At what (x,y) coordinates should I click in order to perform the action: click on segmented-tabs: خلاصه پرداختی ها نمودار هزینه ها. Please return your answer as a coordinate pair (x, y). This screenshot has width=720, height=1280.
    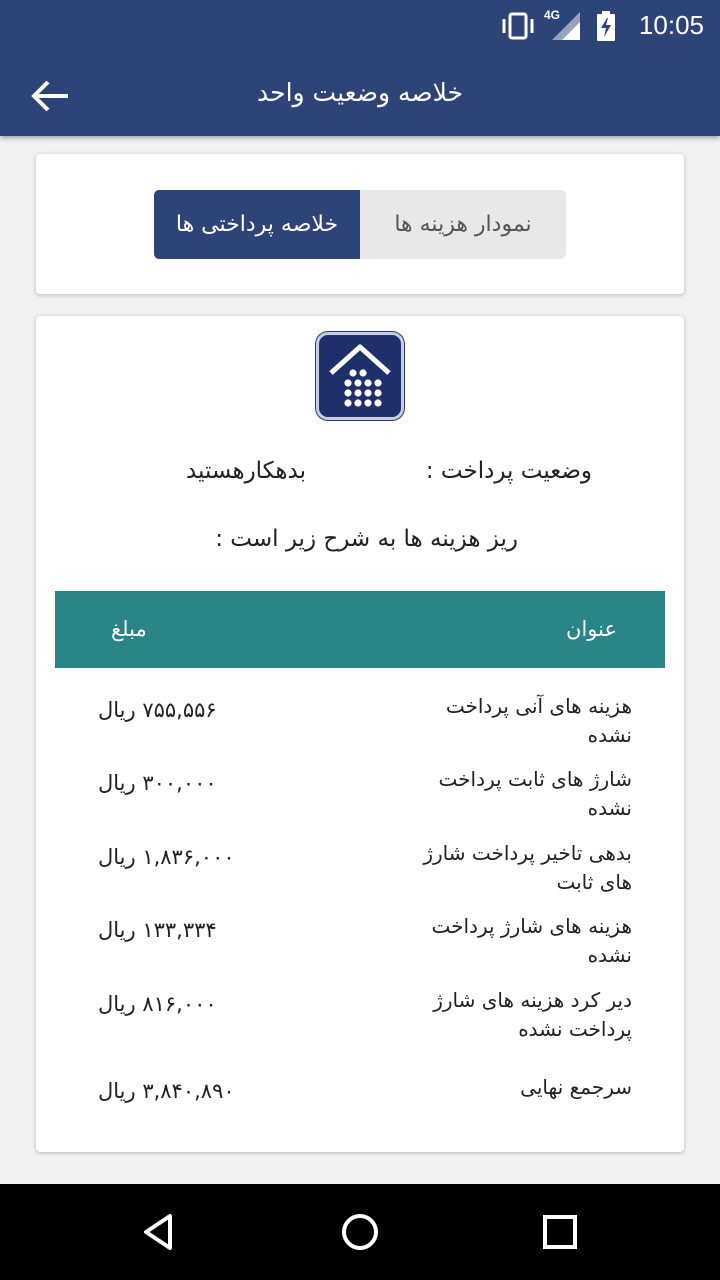
    Looking at the image, I should click on (360, 224).